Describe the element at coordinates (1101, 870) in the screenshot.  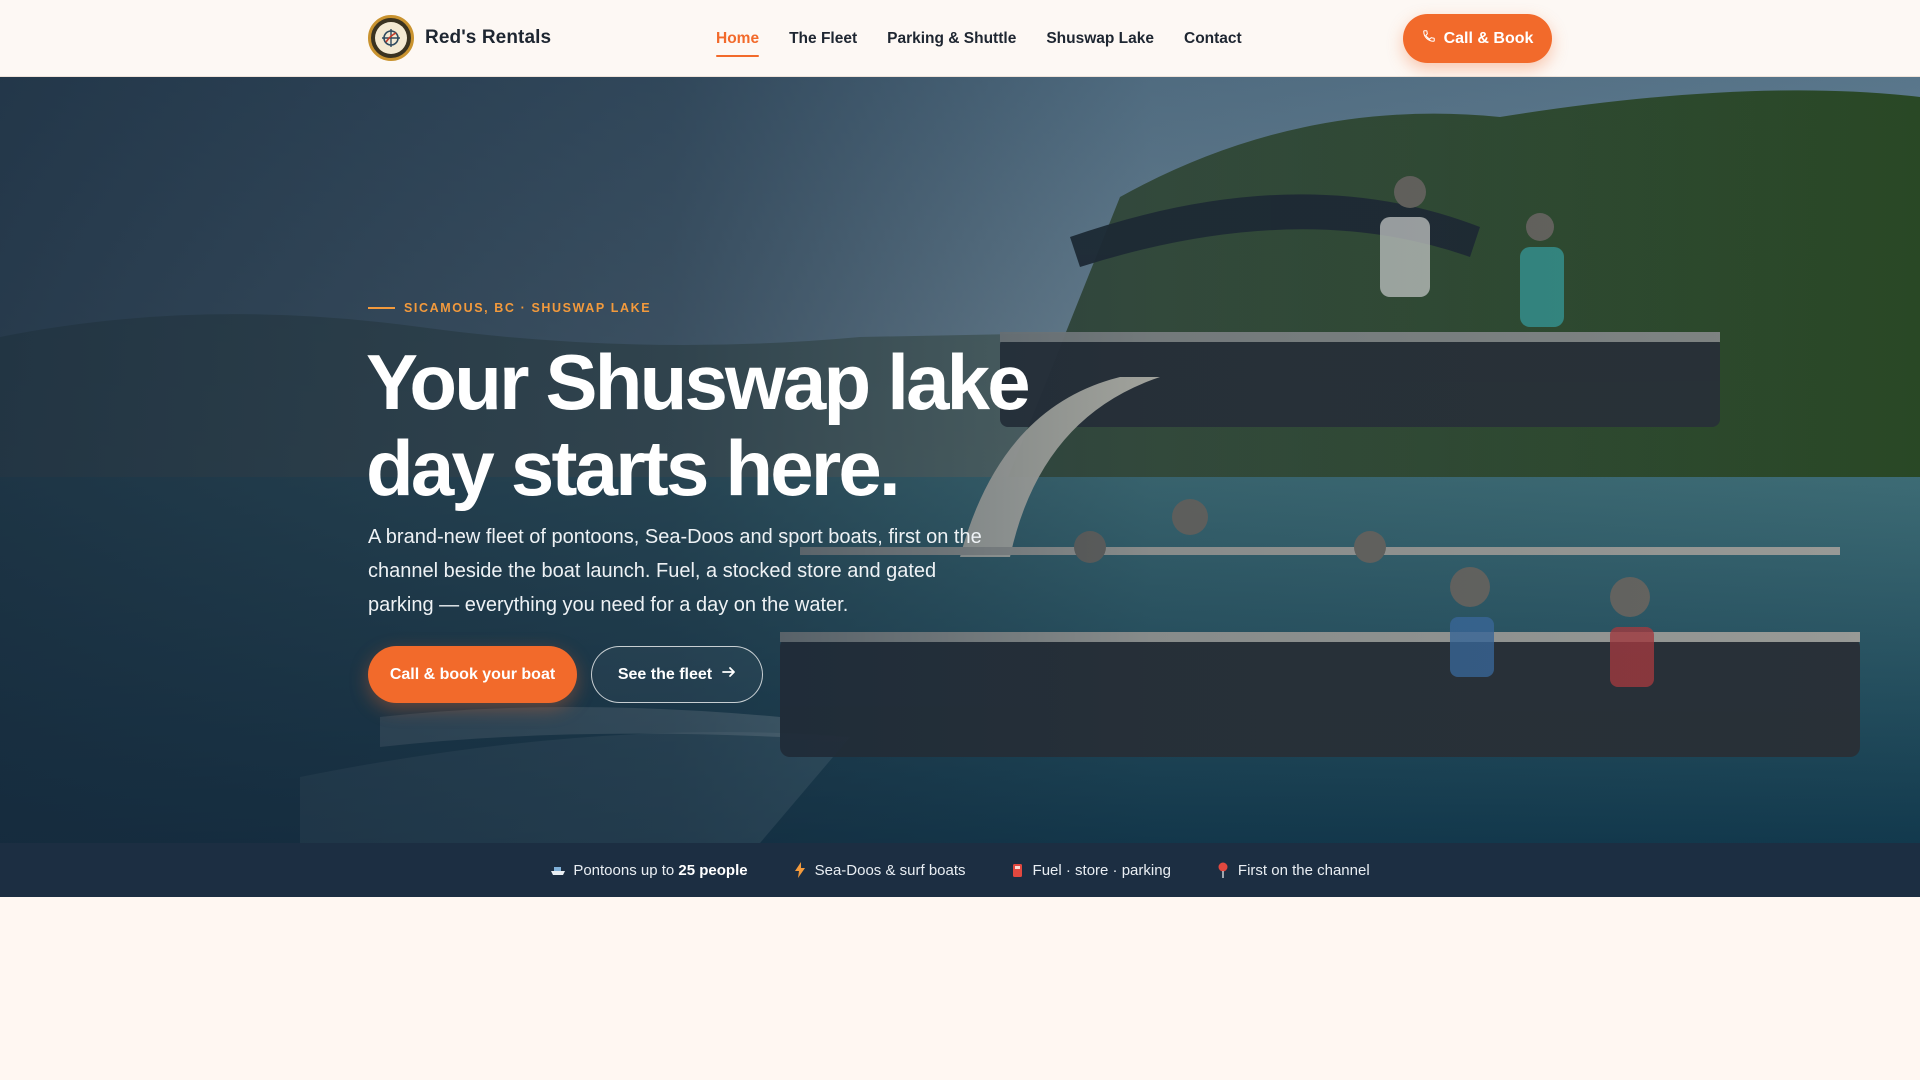
I see `feature-fuel-text: Fuel · store · parking` at that location.